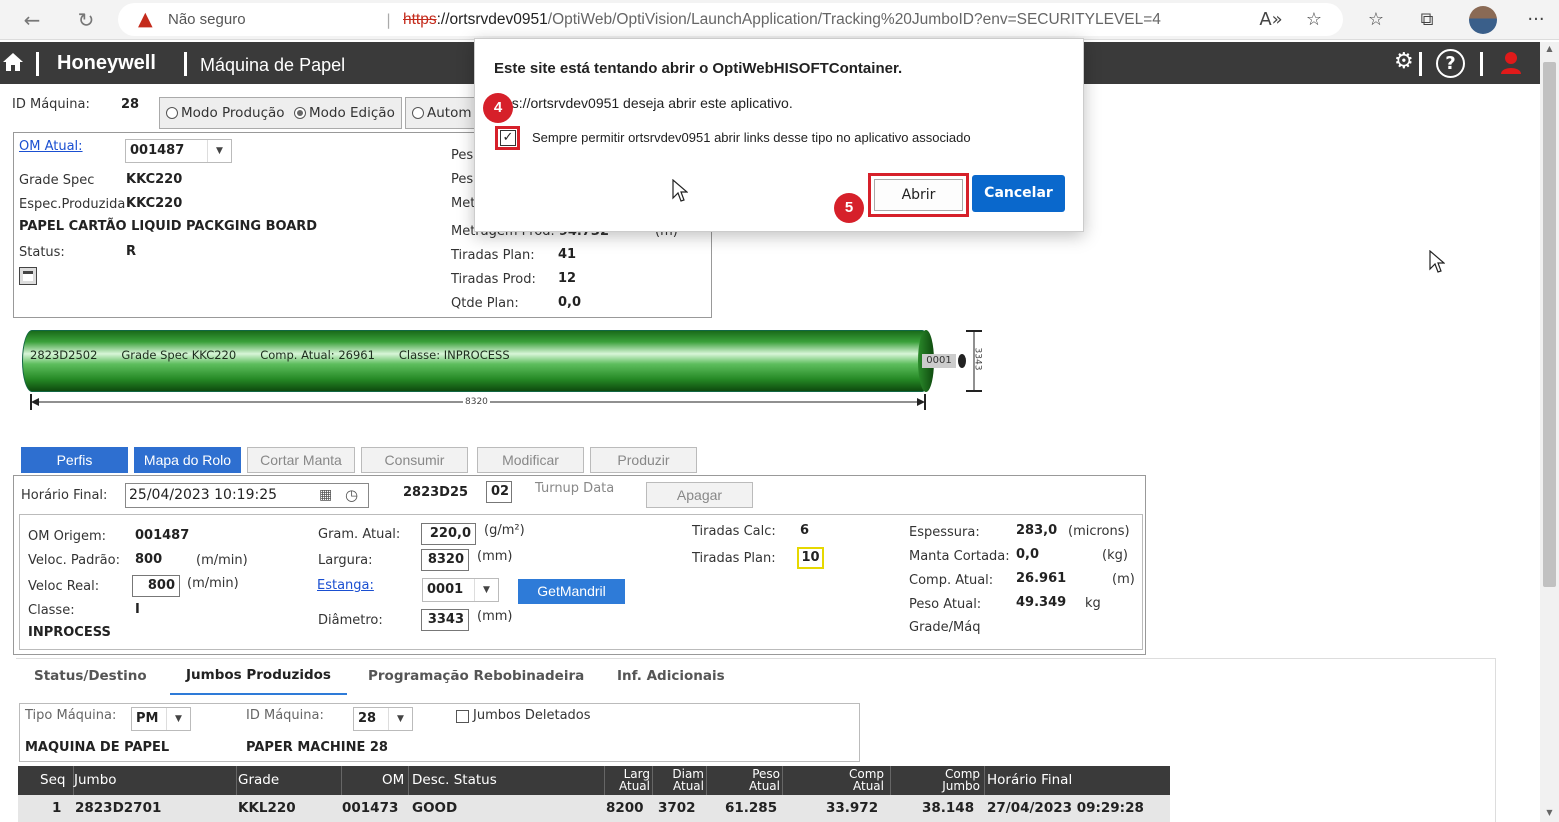 The image size is (1559, 822). I want to click on col-horario-final: Horário Final, so click(1029, 780).